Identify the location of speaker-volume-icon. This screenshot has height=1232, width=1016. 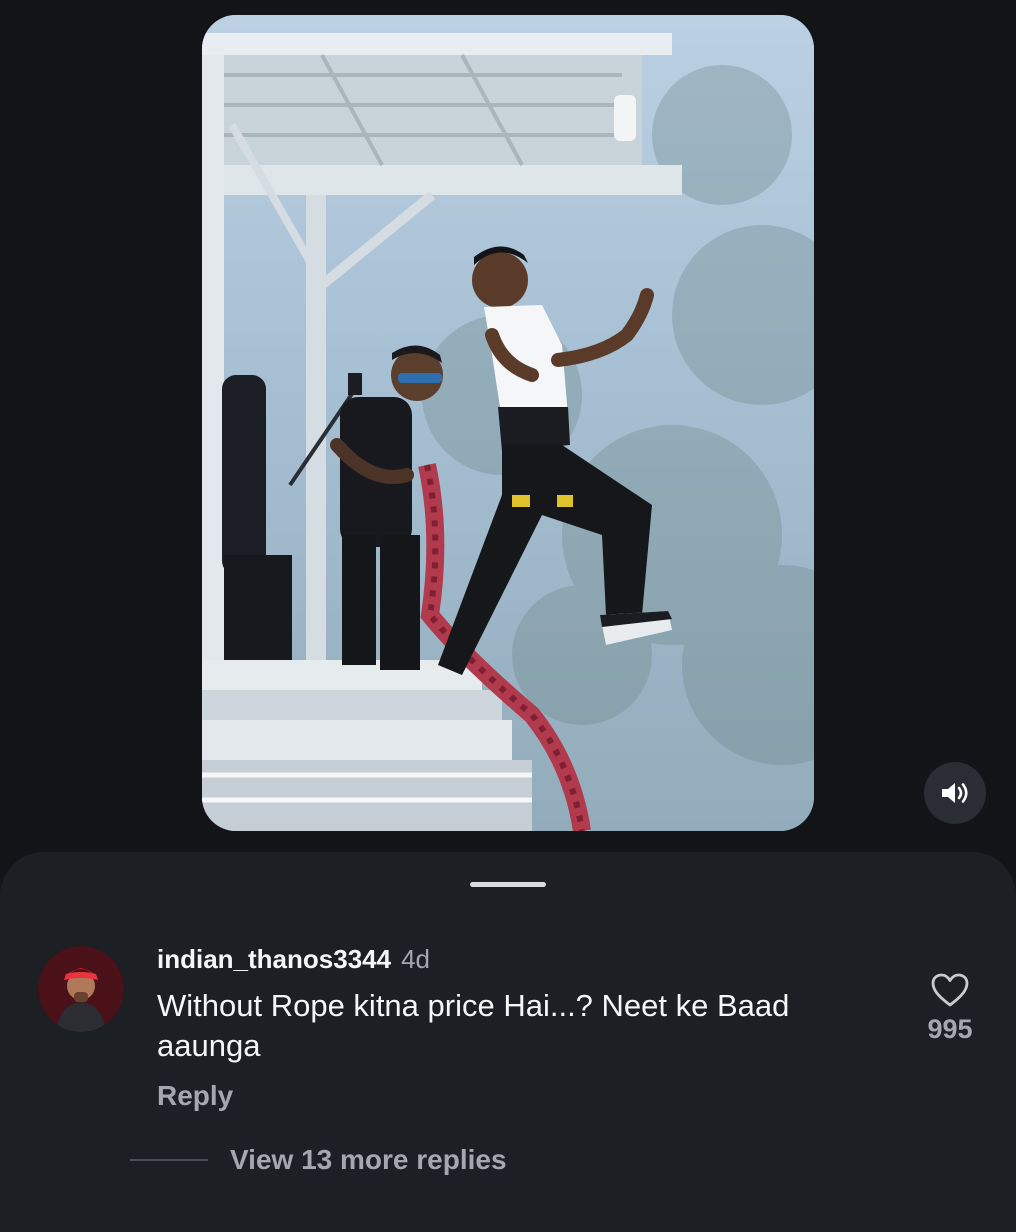
(955, 793).